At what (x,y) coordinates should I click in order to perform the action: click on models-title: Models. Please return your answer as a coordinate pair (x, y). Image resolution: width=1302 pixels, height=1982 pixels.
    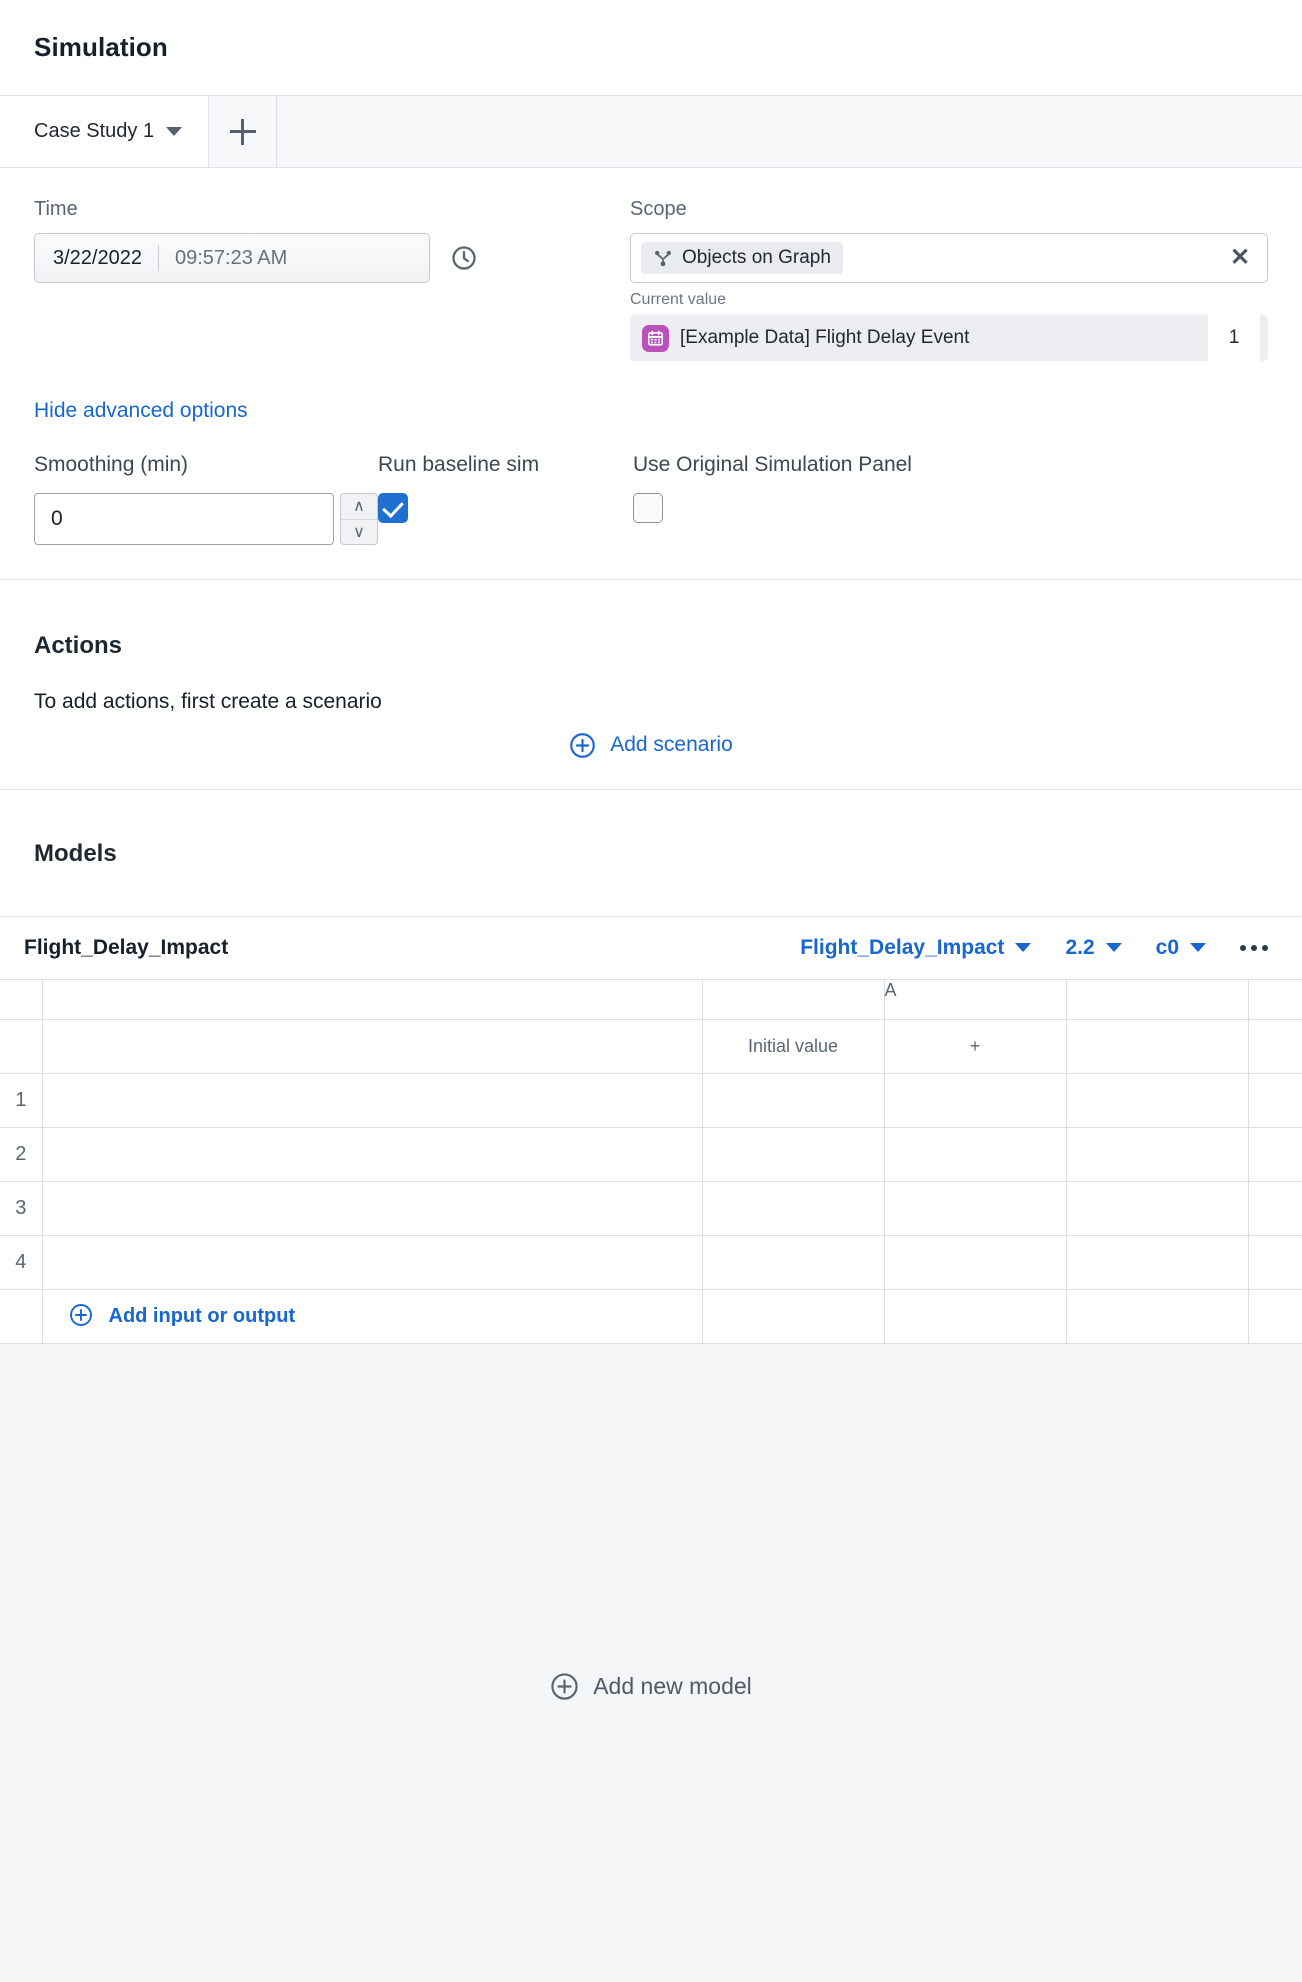
    Looking at the image, I should click on (75, 853).